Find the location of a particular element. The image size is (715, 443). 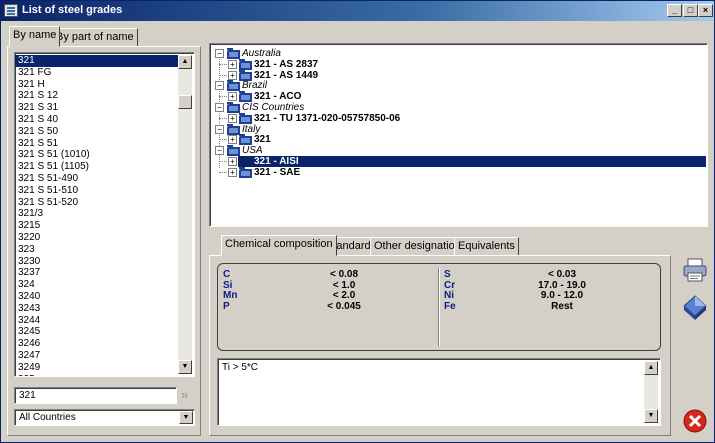

list-item: 3220 is located at coordinates (96, 238).